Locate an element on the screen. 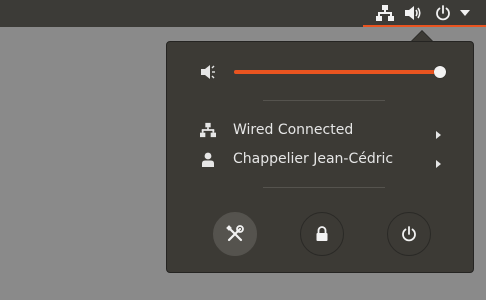 This screenshot has width=486, height=300. menu-item-label: Wired Connected is located at coordinates (293, 130).